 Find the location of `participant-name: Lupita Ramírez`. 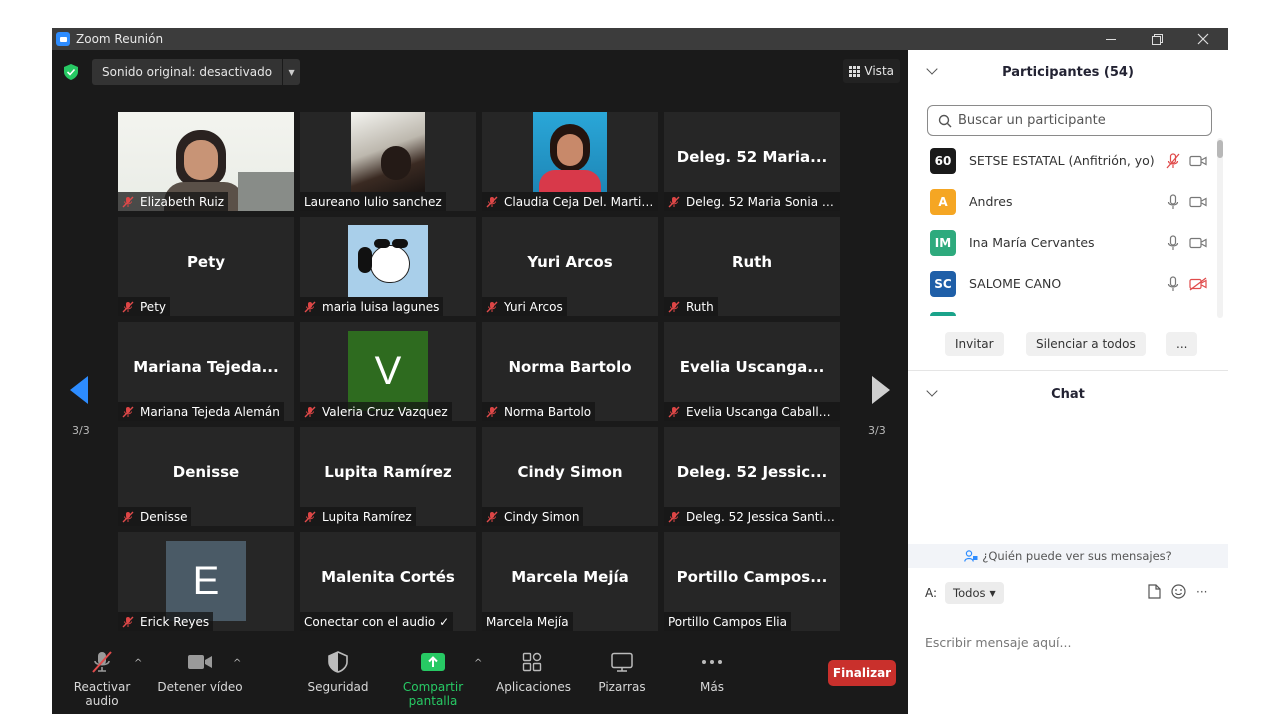

participant-name: Lupita Ramírez is located at coordinates (367, 516).